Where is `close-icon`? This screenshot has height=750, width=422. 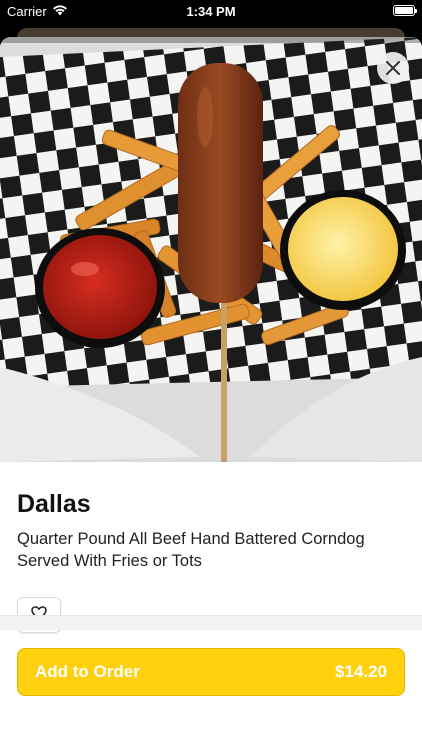
close-icon is located at coordinates (393, 68).